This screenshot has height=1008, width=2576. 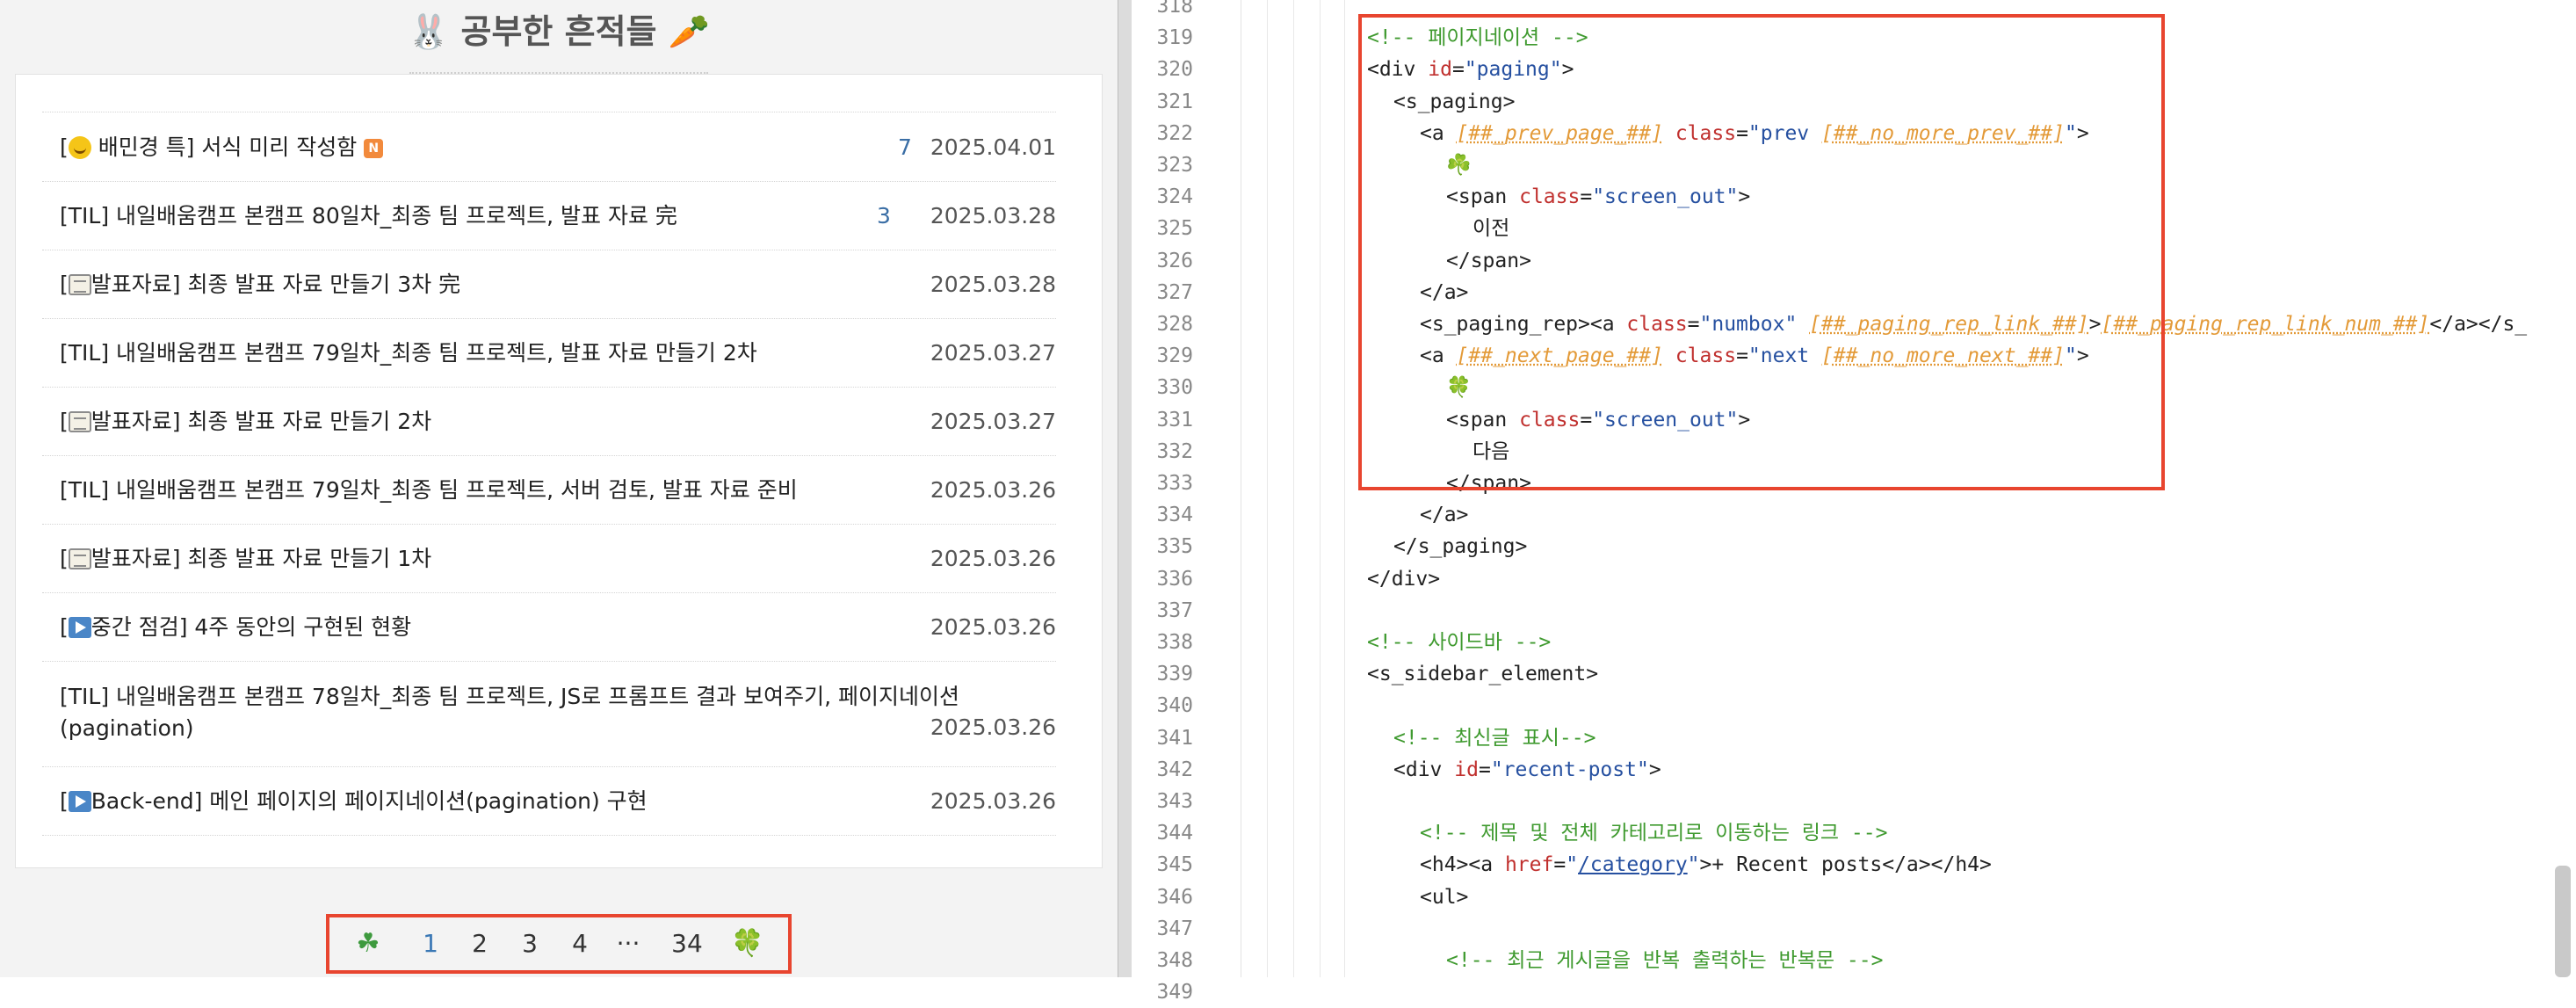 I want to click on line-number: 342, so click(x=1174, y=769).